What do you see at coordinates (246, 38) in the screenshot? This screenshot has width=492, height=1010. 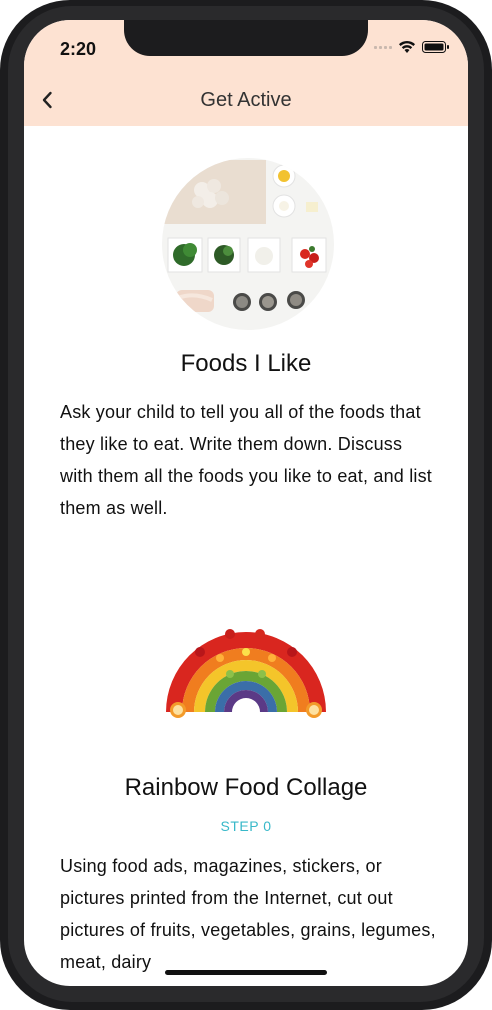 I see `device-notch` at bounding box center [246, 38].